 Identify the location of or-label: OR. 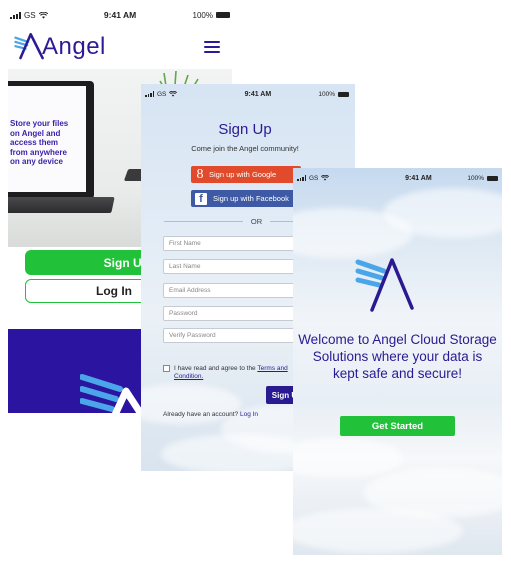
(256, 221).